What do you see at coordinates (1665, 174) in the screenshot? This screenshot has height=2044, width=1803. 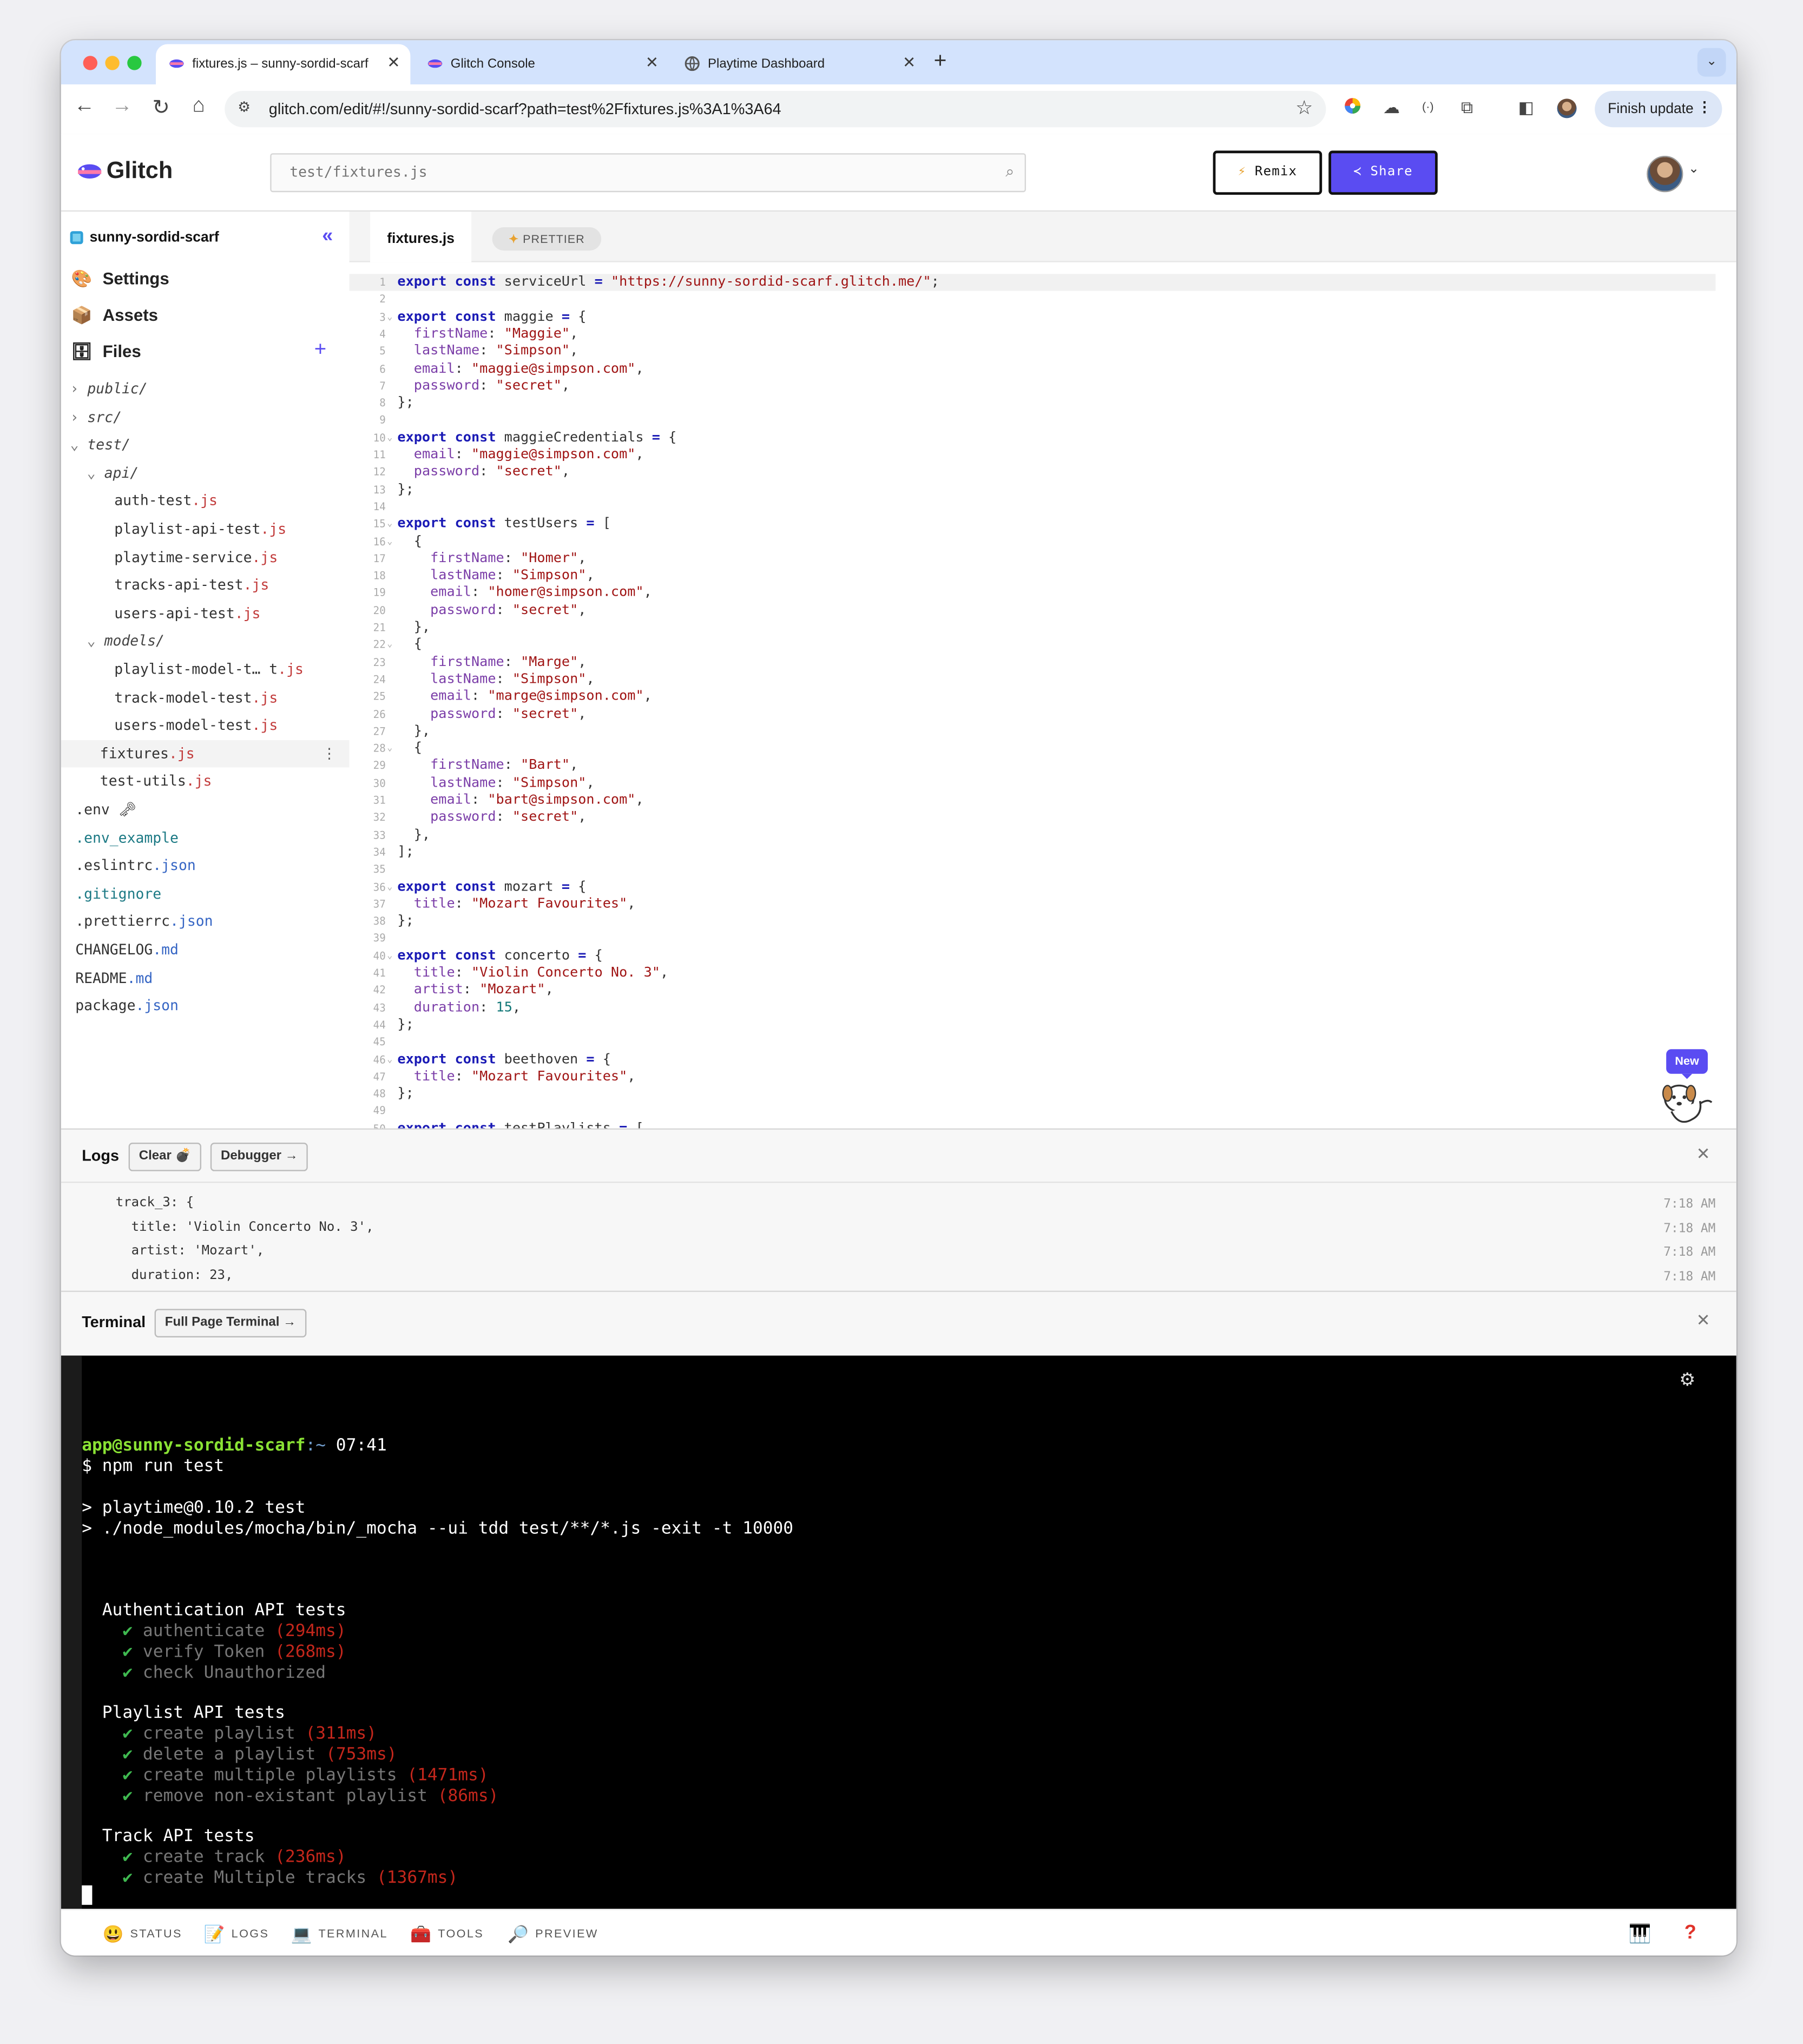 I see `user-avatar` at bounding box center [1665, 174].